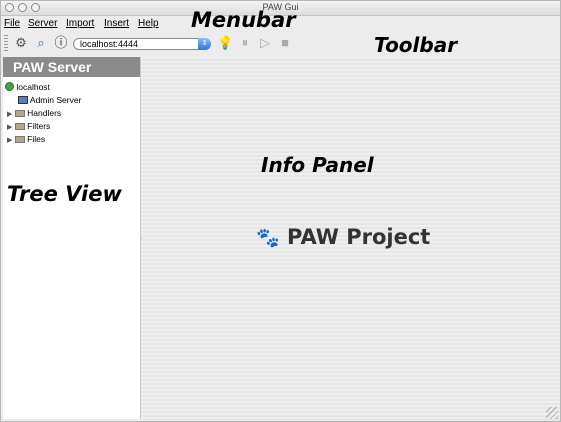 This screenshot has width=561, height=422. What do you see at coordinates (225, 43) in the screenshot?
I see `lightbulb-icon: 💡` at bounding box center [225, 43].